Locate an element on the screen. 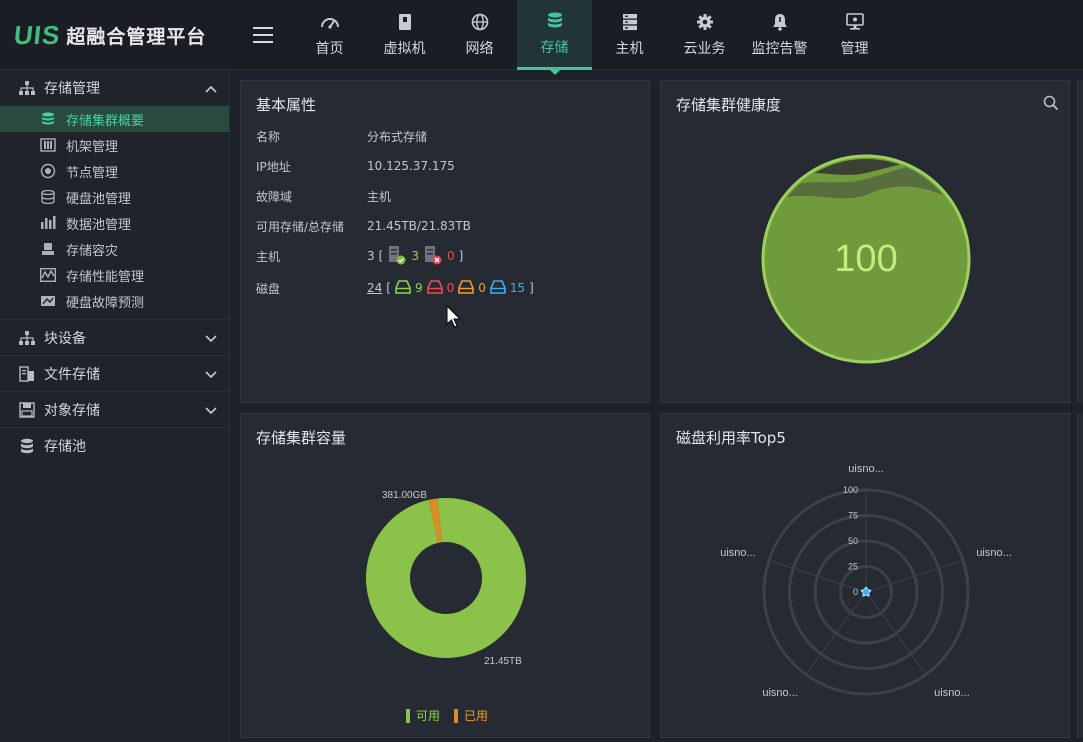 Image resolution: width=1083 pixels, height=742 pixels. property-key: 名称 is located at coordinates (268, 136).